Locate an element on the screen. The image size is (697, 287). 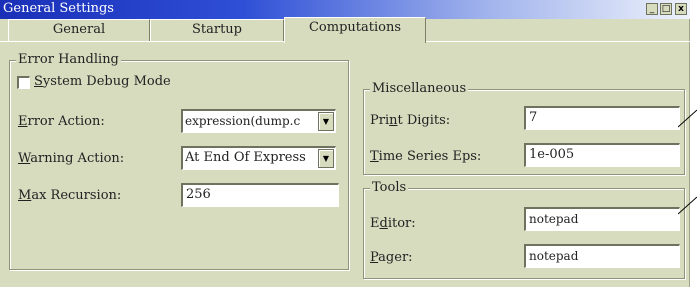
error-action-dropdown: expression(dump.c ▼ is located at coordinates (258, 121).